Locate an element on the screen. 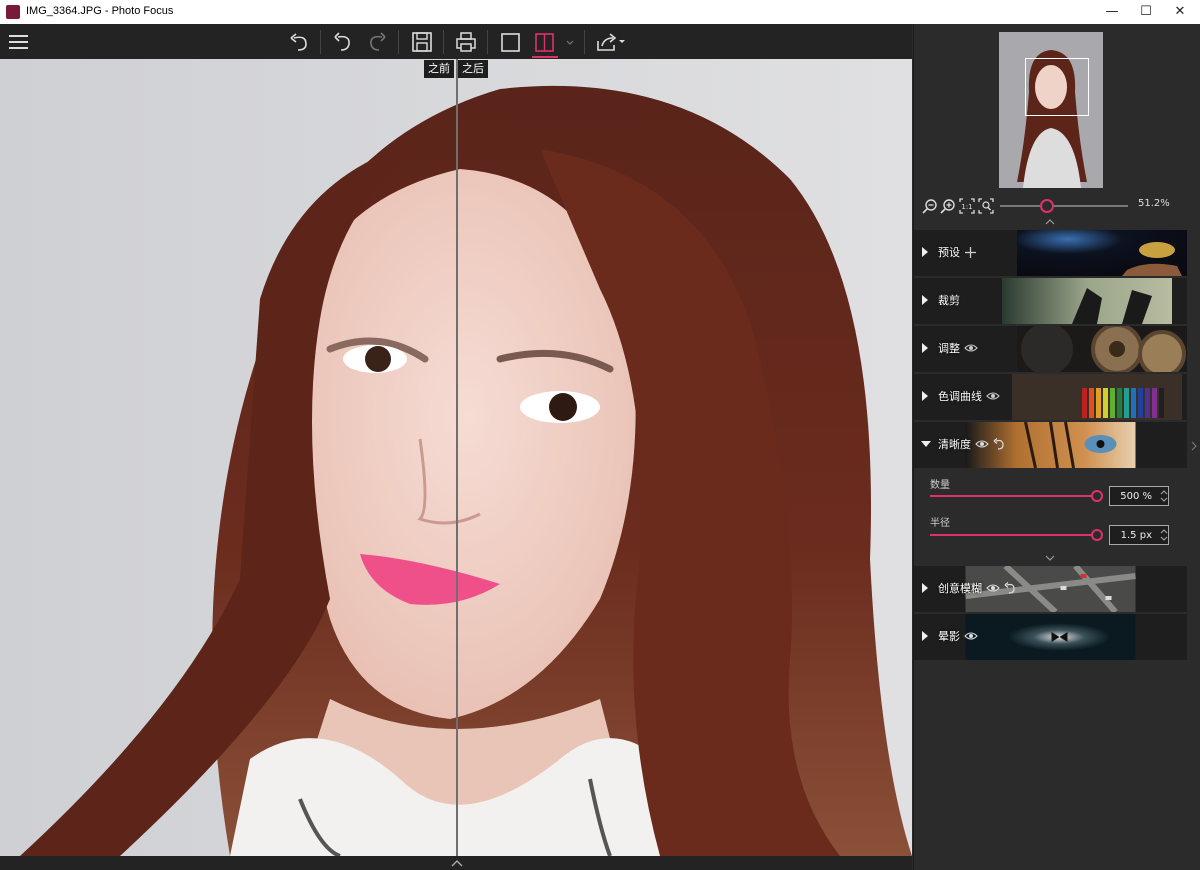  single-view-icon is located at coordinates (511, 42).